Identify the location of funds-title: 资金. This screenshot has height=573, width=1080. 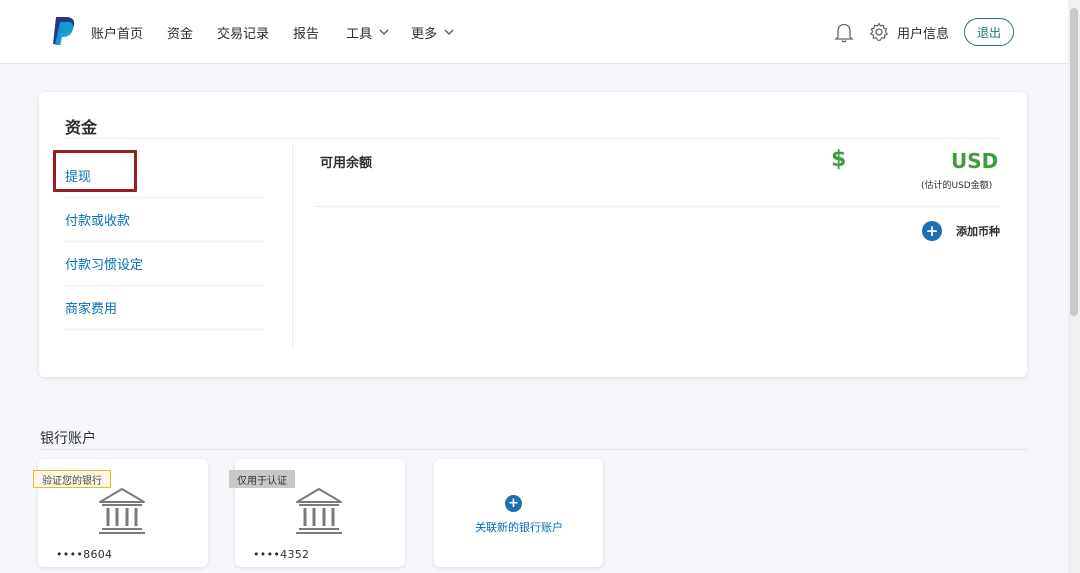
(81, 127).